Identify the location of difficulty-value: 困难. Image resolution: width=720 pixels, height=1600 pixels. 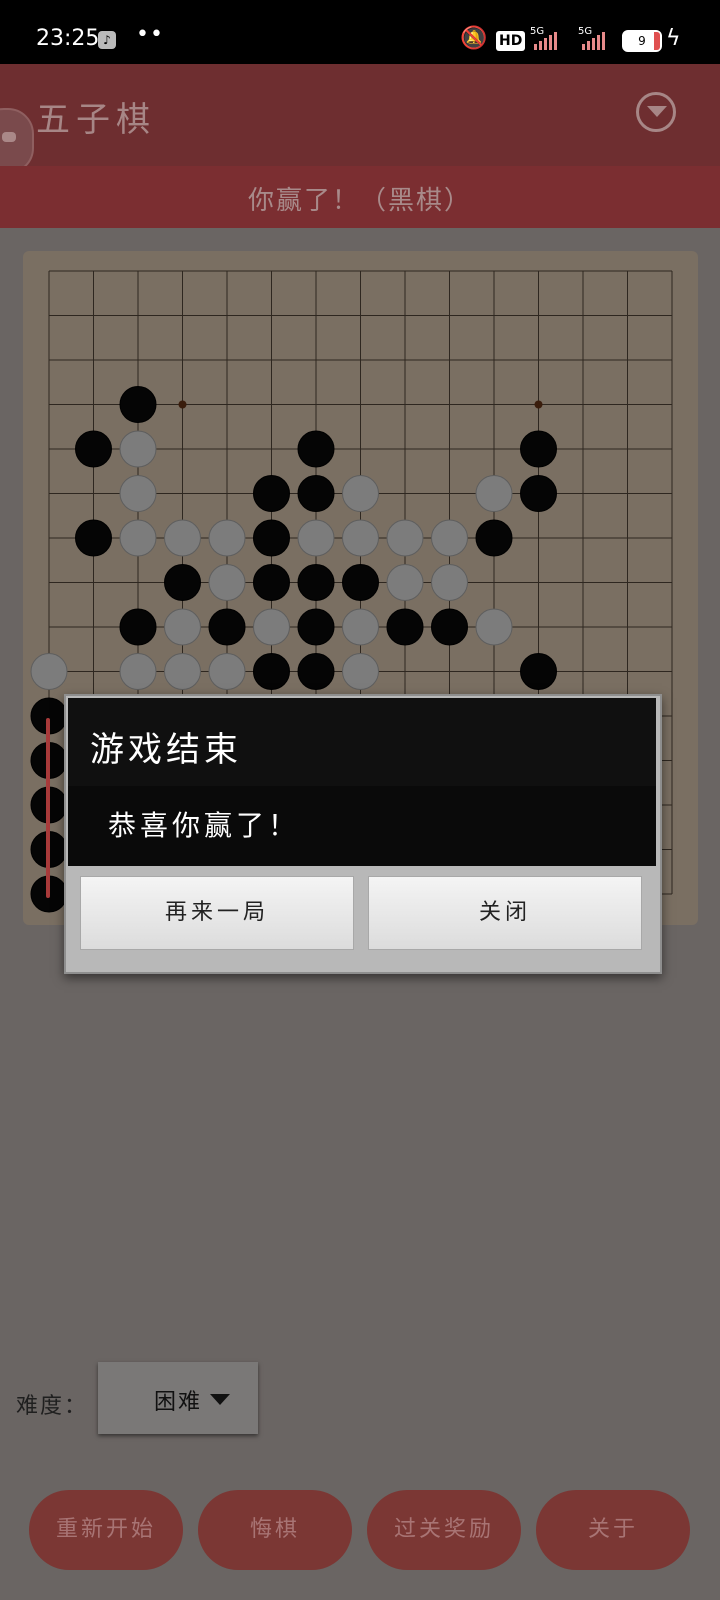
(178, 1402).